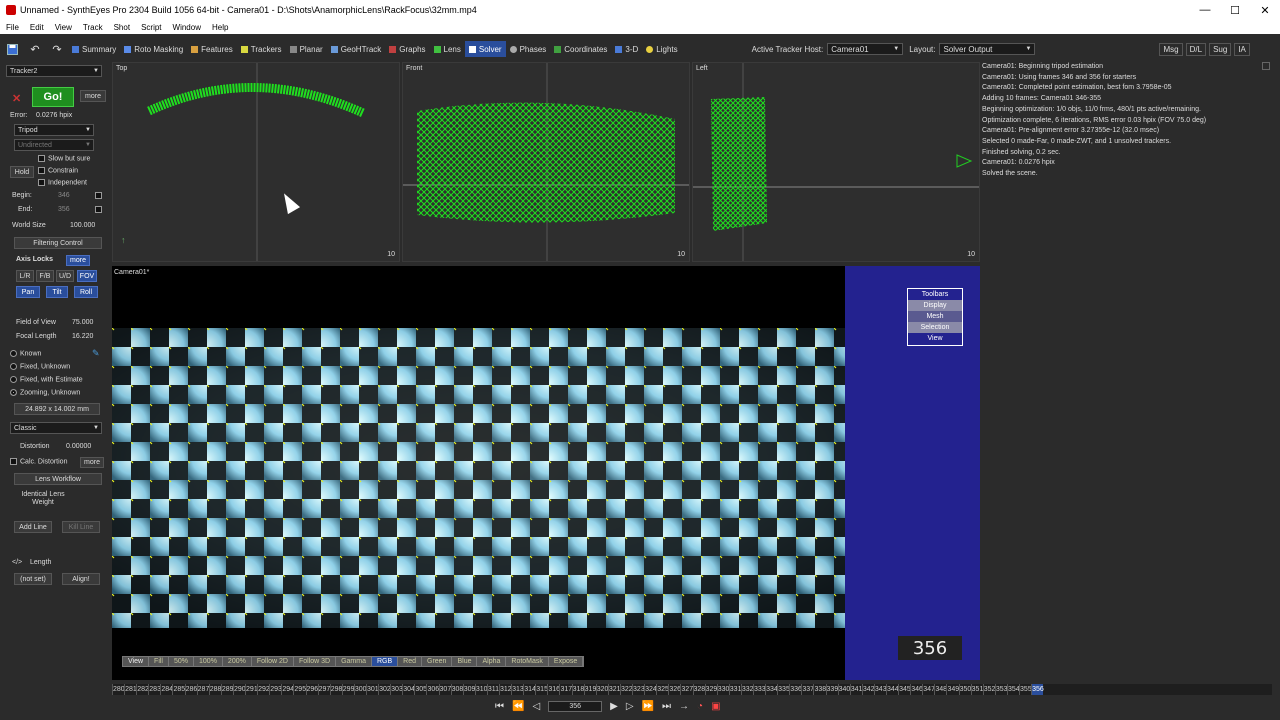 This screenshot has height=720, width=1280. Describe the element at coordinates (46, 379) in the screenshot. I see `lens-fixed-estimate-radio: Fixed, with Estimate` at that location.